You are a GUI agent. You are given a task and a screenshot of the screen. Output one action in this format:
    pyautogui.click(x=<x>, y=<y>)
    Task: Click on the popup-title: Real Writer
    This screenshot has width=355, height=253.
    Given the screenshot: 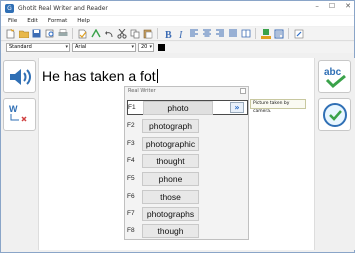 What is the action you would take?
    pyautogui.click(x=142, y=91)
    